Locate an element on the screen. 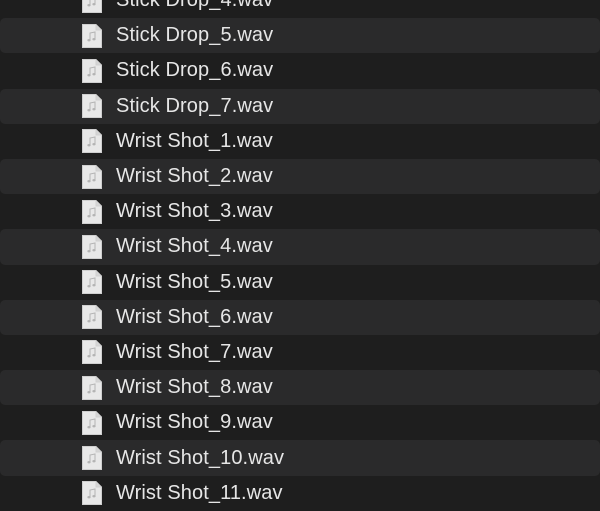 The height and width of the screenshot is (511, 600). list-item: Stick Drop_4.wav is located at coordinates (300, 9).